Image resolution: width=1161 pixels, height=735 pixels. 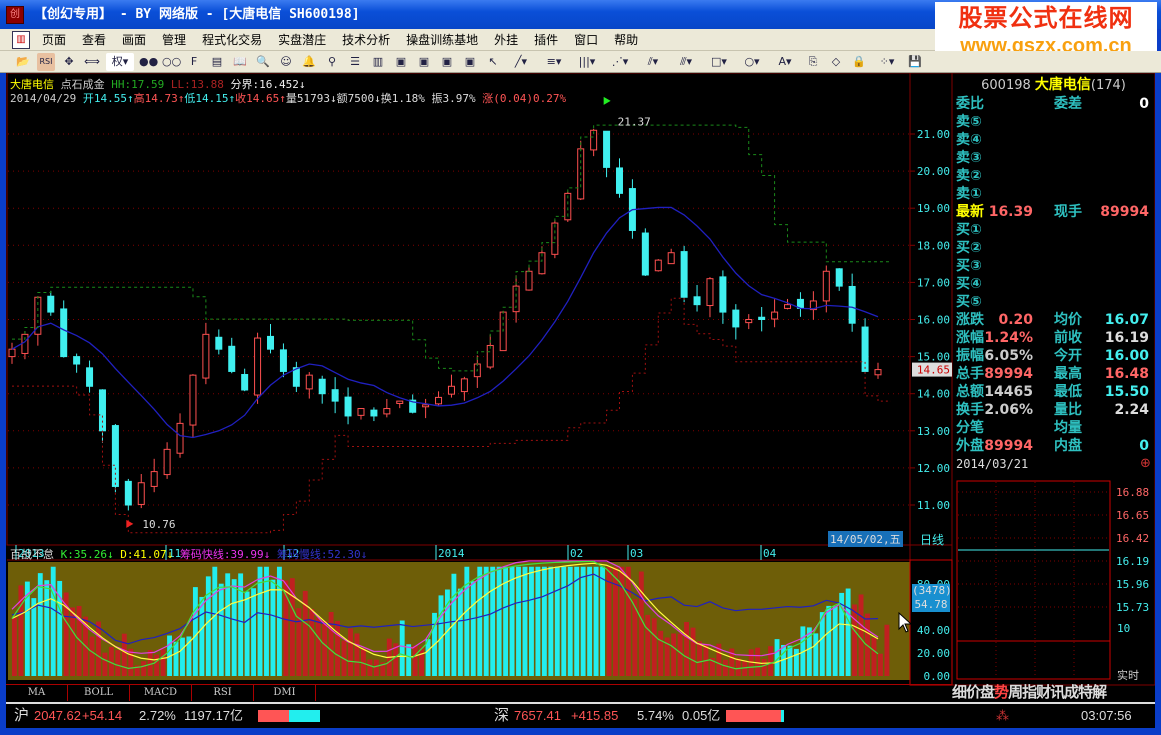 I want to click on quote-v: 1.24%, so click(x=1008, y=338).